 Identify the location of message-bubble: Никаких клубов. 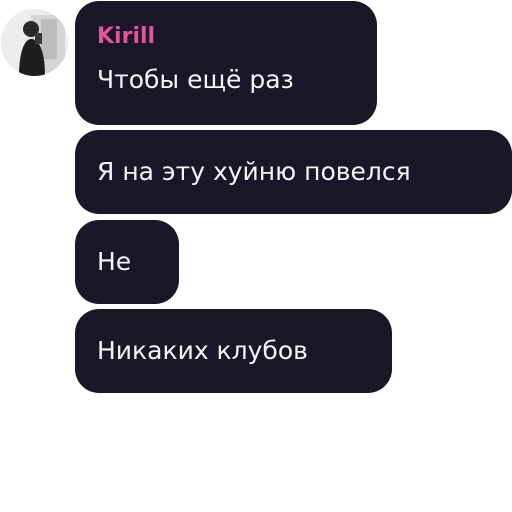
(233, 351).